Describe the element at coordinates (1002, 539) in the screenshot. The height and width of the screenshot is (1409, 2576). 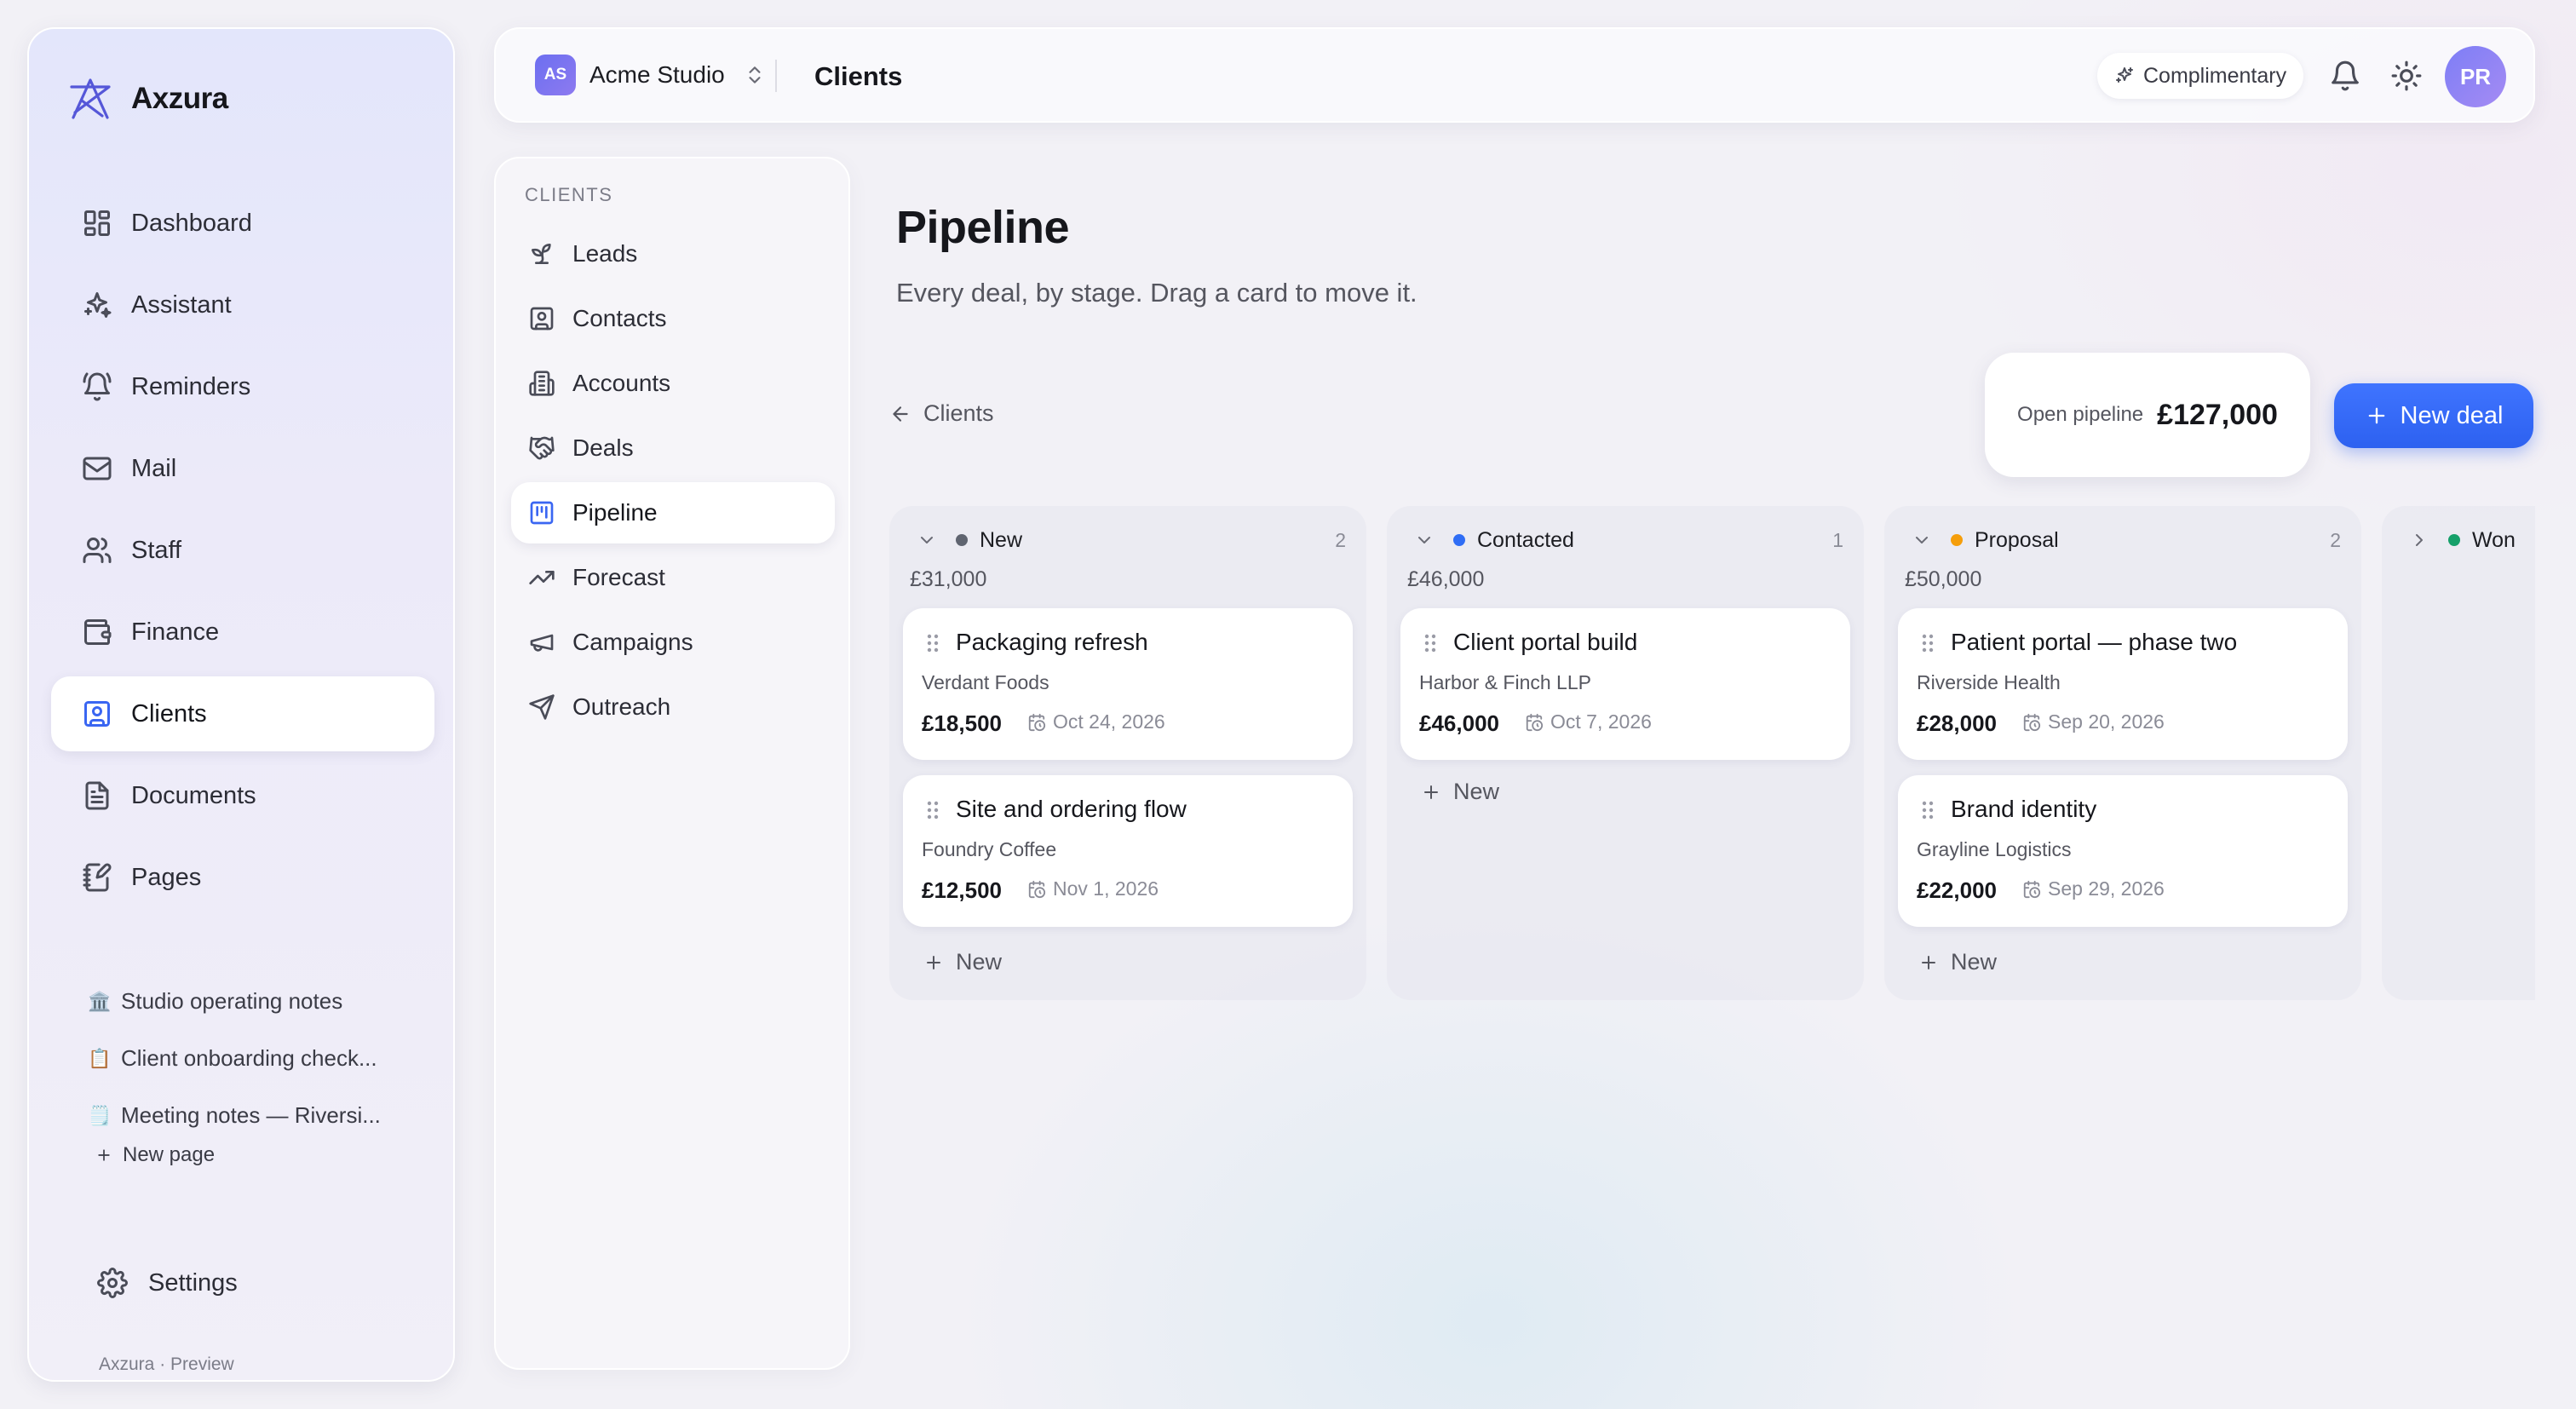
I see `stage-name: New` at that location.